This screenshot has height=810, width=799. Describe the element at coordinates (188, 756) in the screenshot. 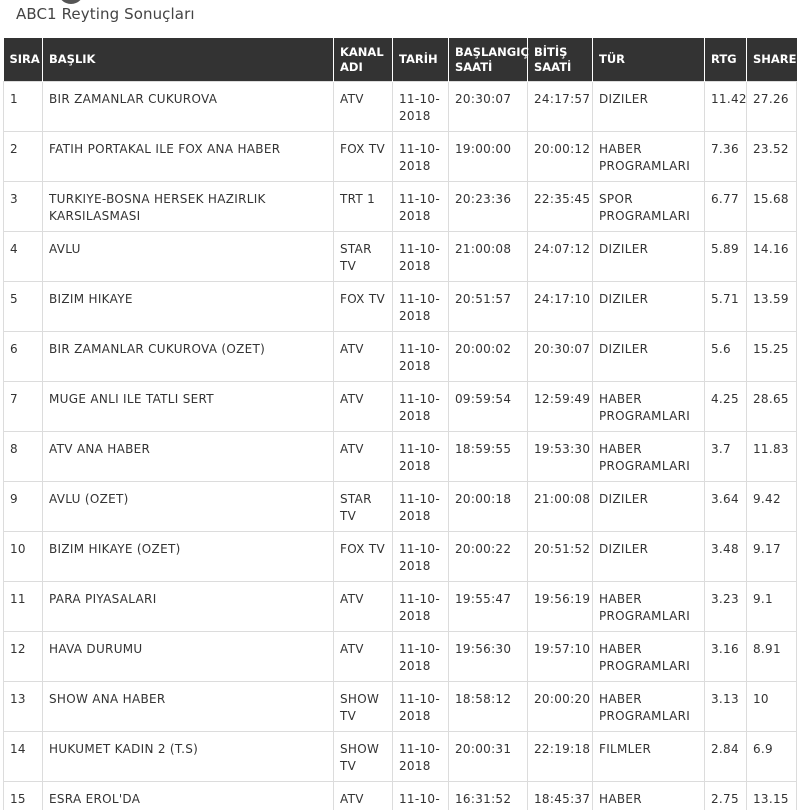

I see `cell-title: HUKUMET KADIN 2 (T.S)` at that location.